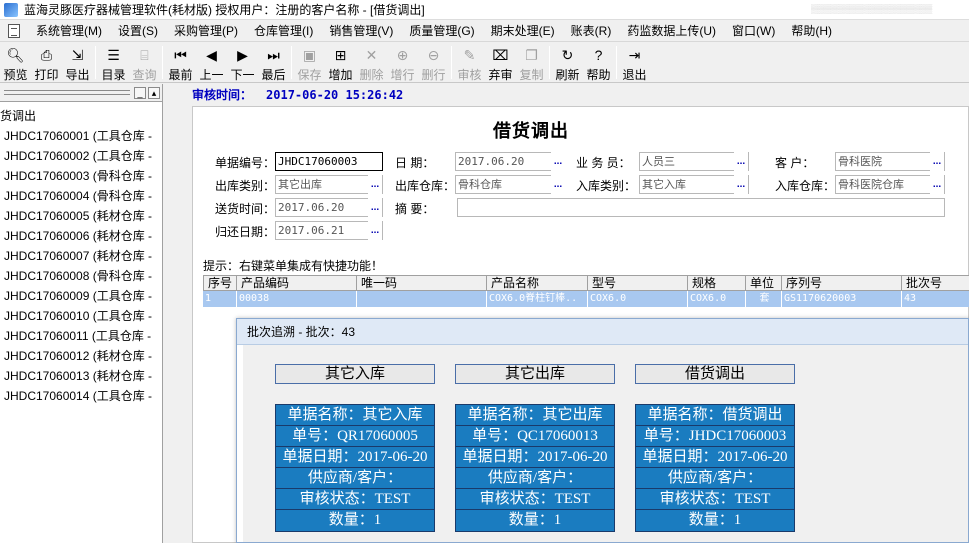 The width and height of the screenshot is (969, 543). Describe the element at coordinates (154, 93) in the screenshot. I see `close-panel-icon: ▴` at that location.